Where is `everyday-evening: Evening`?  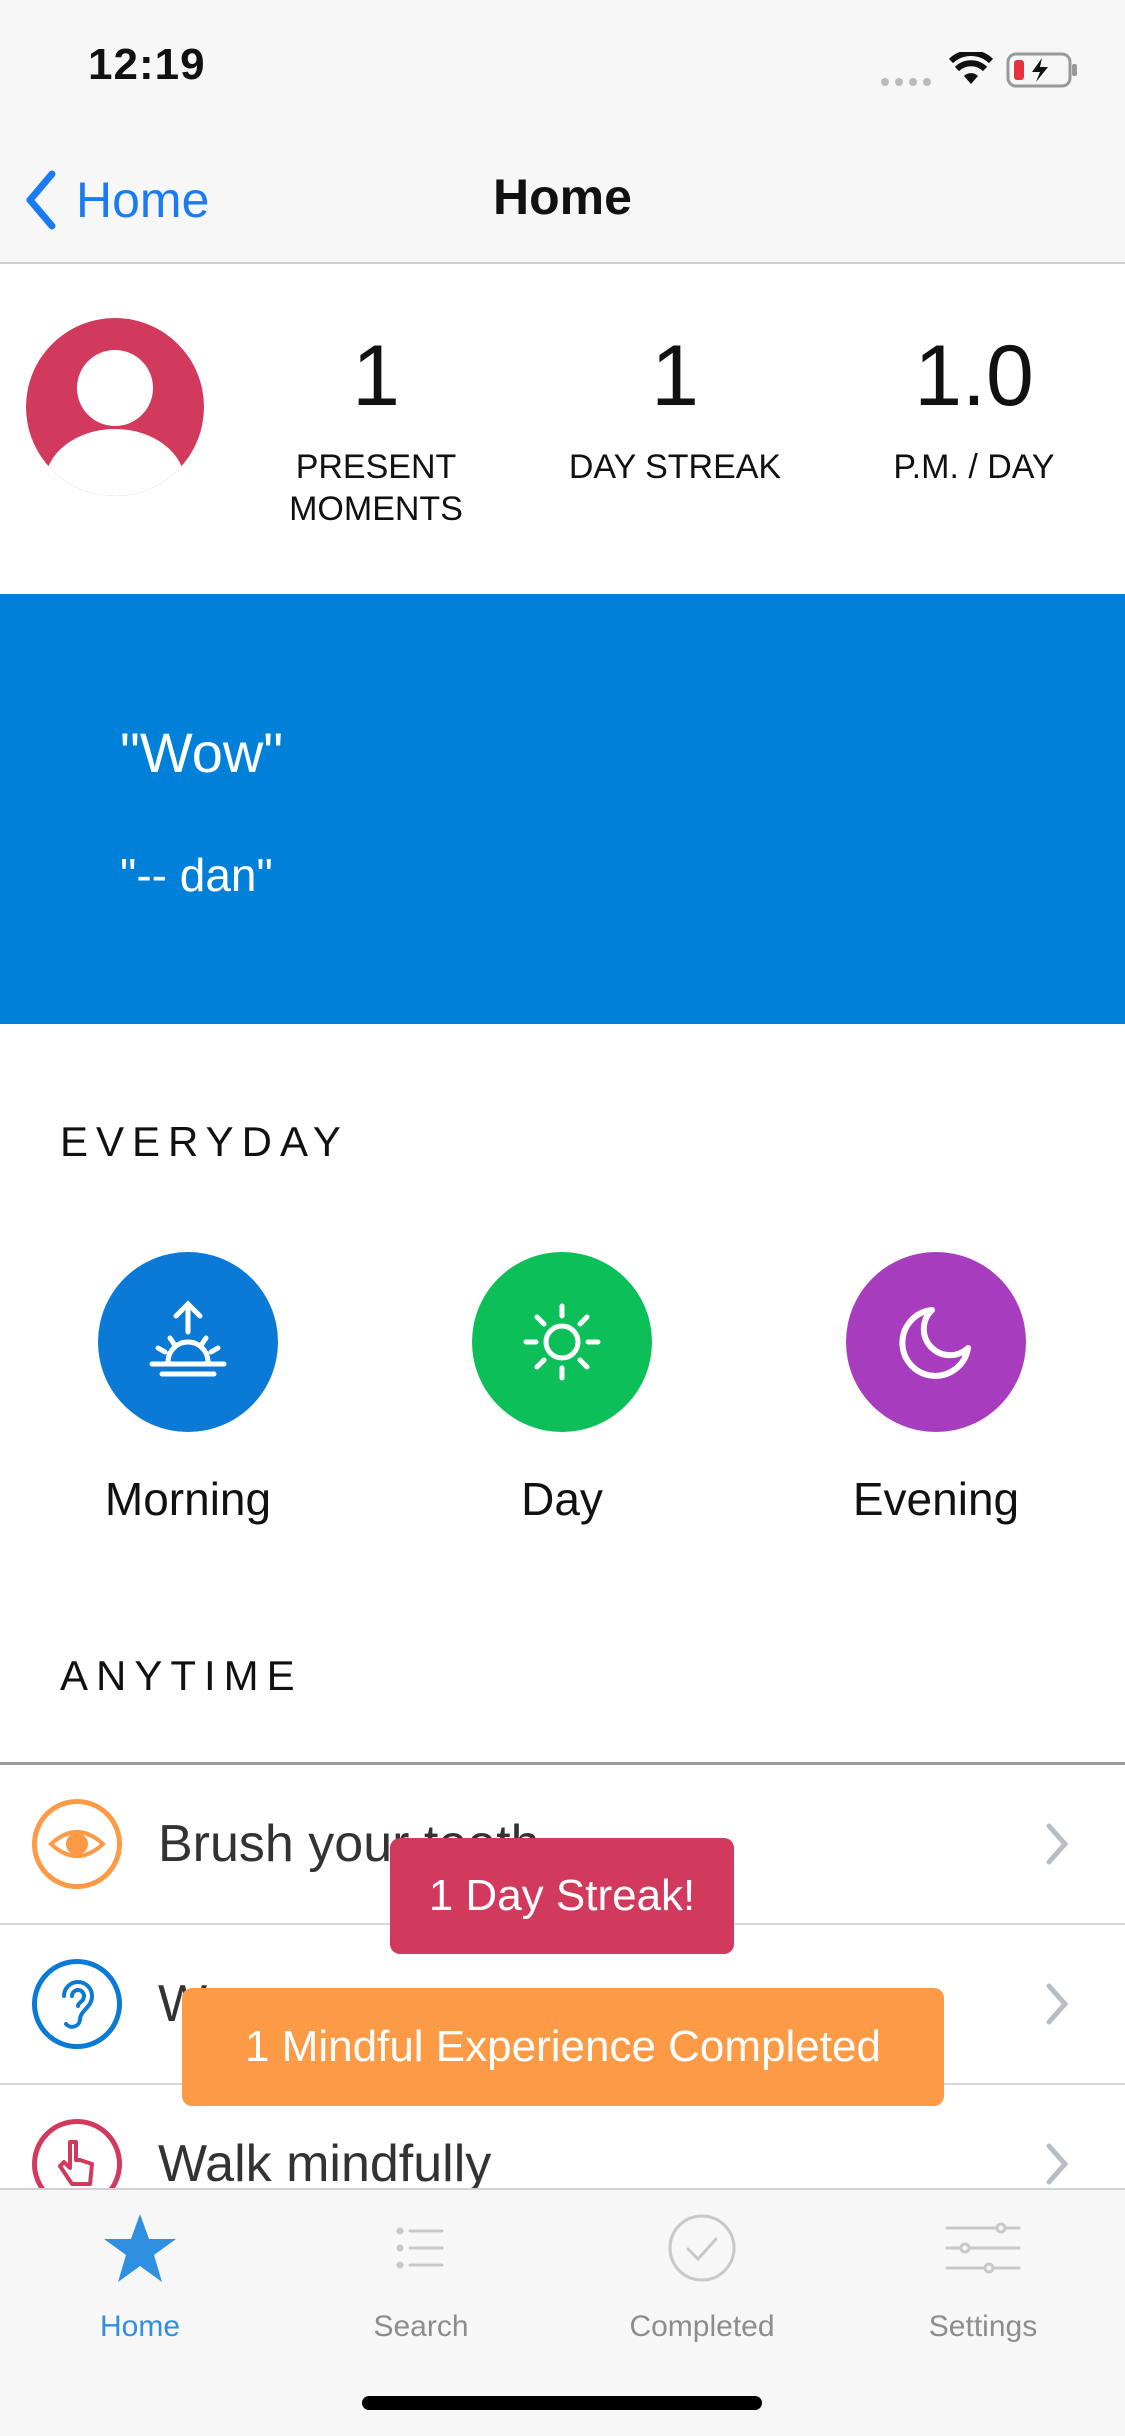 everyday-evening: Evening is located at coordinates (936, 1389).